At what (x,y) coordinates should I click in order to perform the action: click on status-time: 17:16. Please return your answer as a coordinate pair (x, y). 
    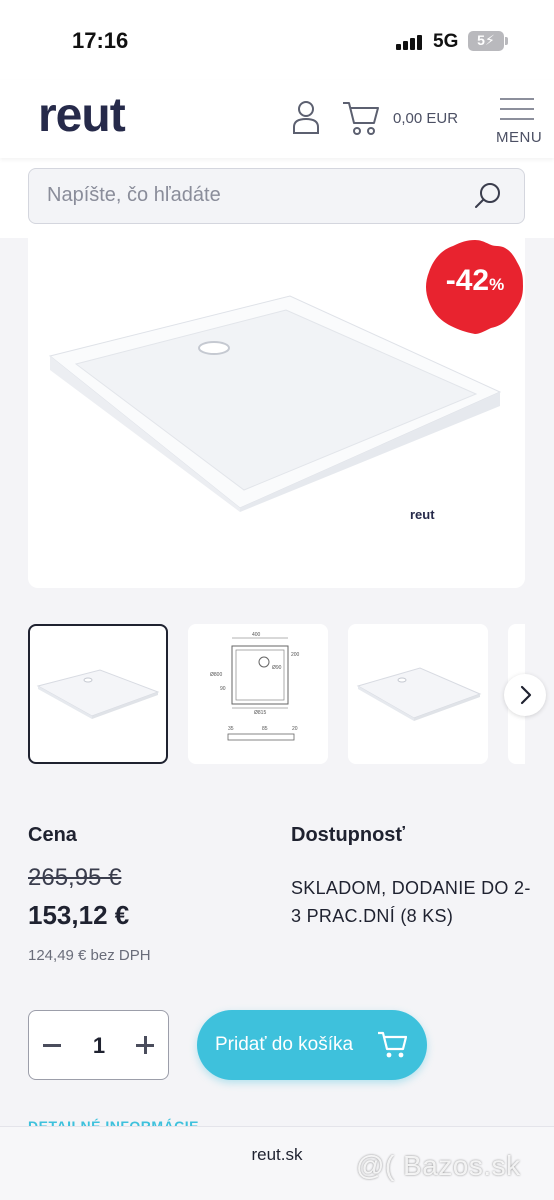
    Looking at the image, I should click on (100, 40).